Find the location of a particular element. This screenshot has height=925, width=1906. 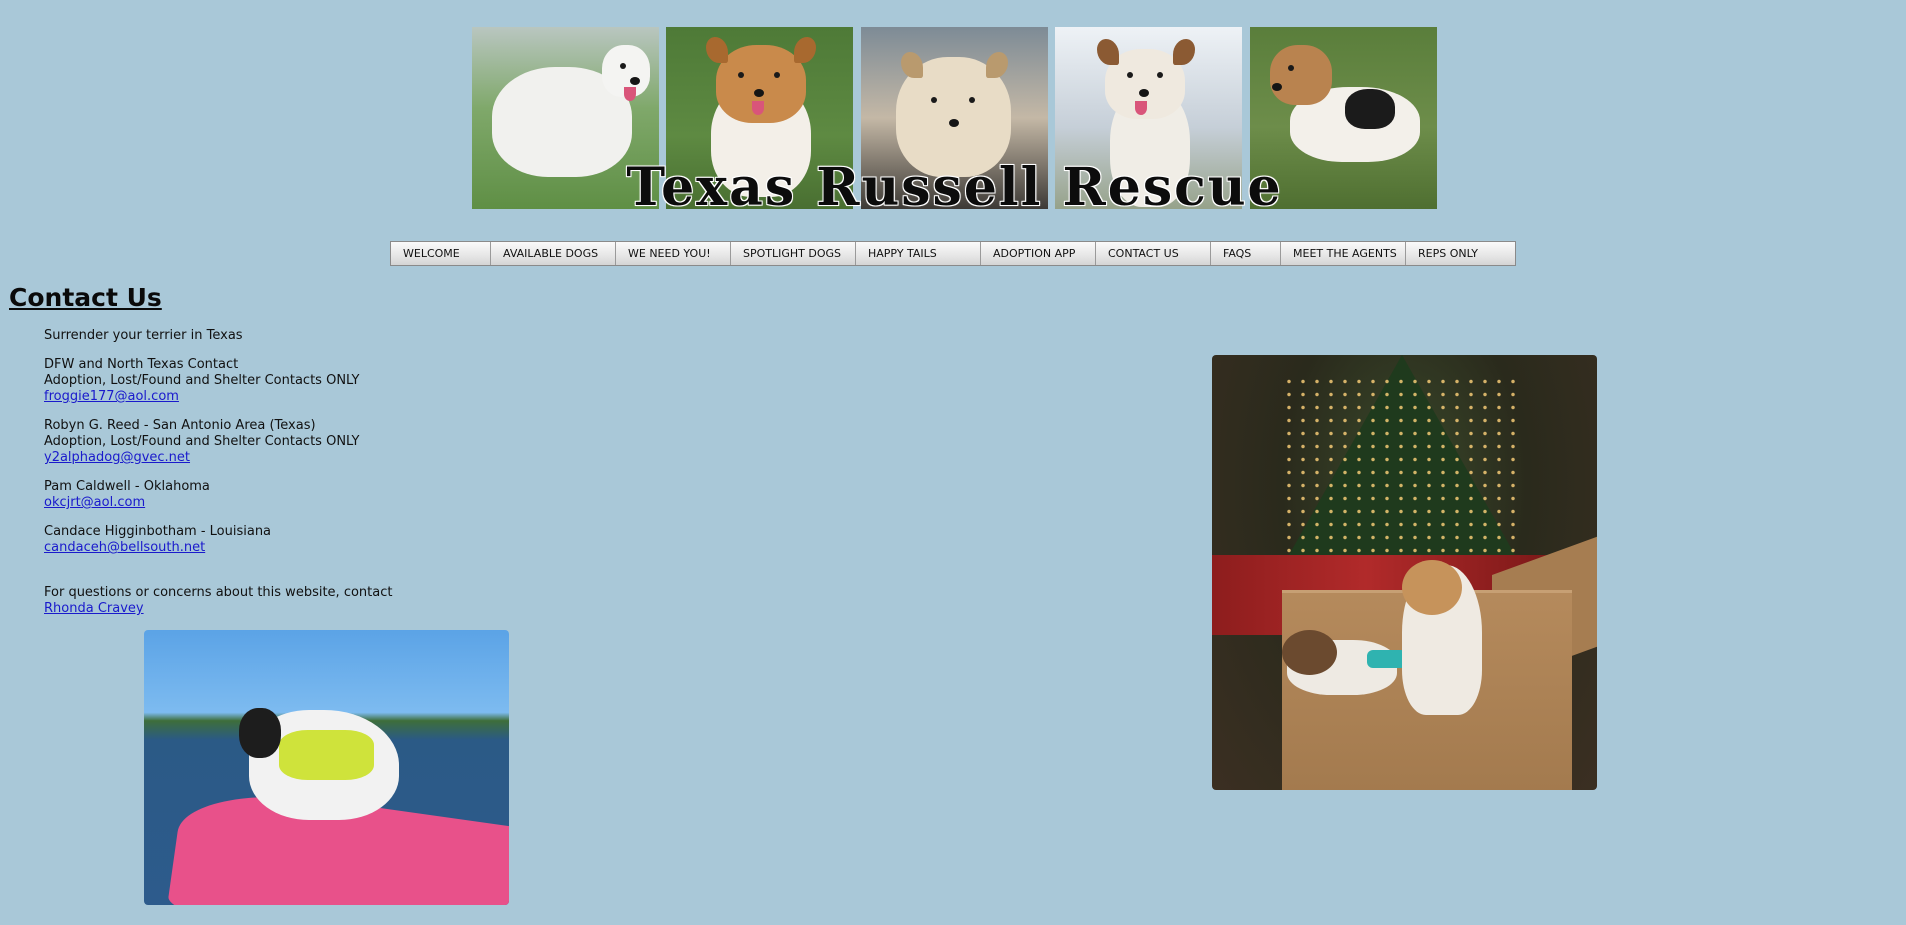

intro-text: Surrender your terrier in Texas is located at coordinates (143, 335).